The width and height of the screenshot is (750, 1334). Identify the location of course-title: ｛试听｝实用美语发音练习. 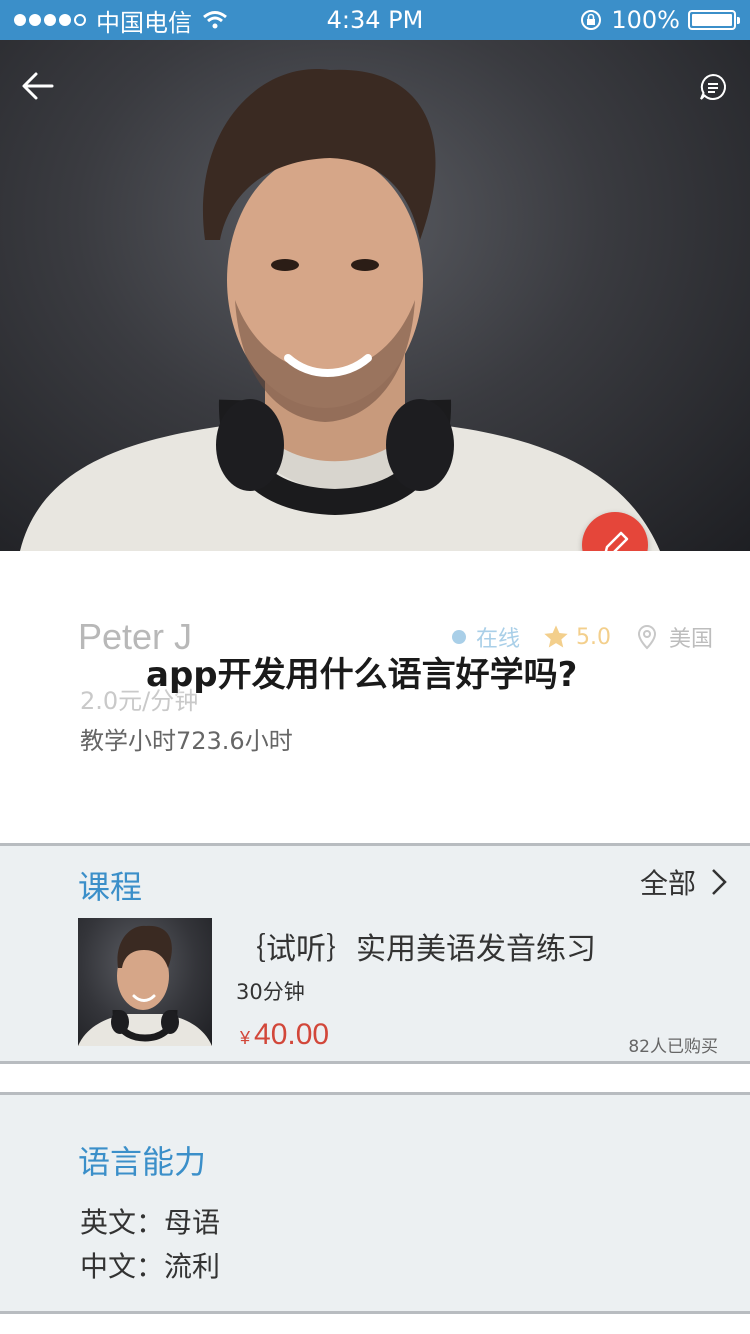
(416, 946).